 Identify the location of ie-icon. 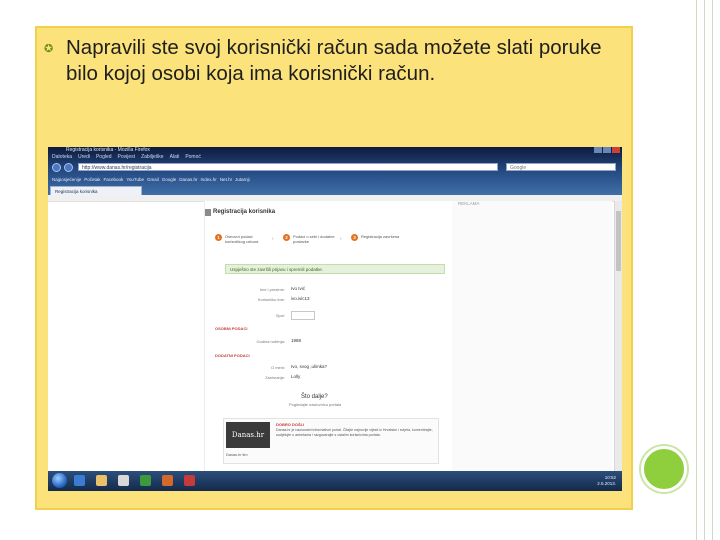
(79, 480).